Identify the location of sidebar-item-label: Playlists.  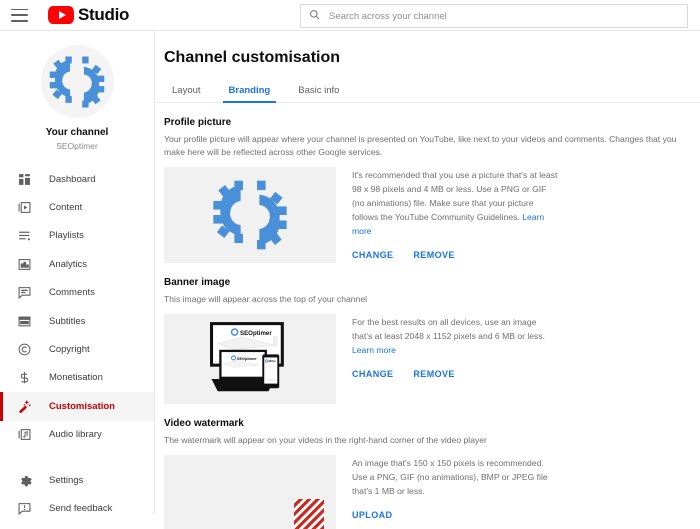
(66, 236).